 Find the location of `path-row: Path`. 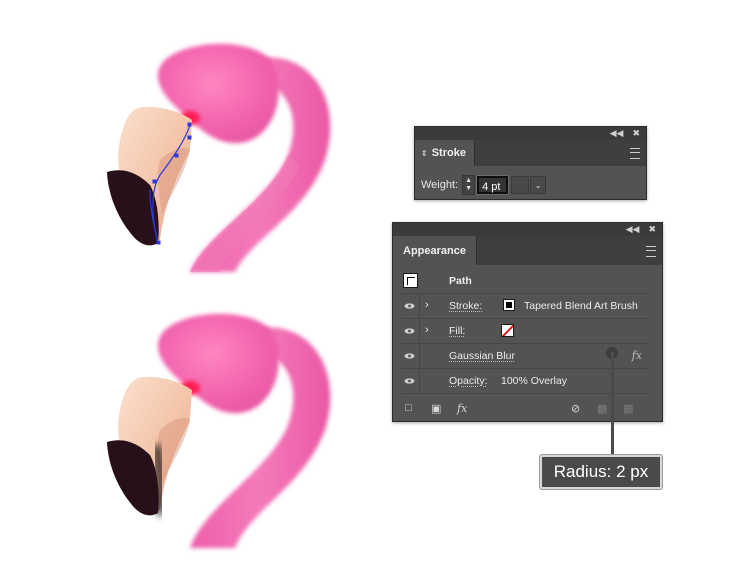

path-row: Path is located at coordinates (525, 281).